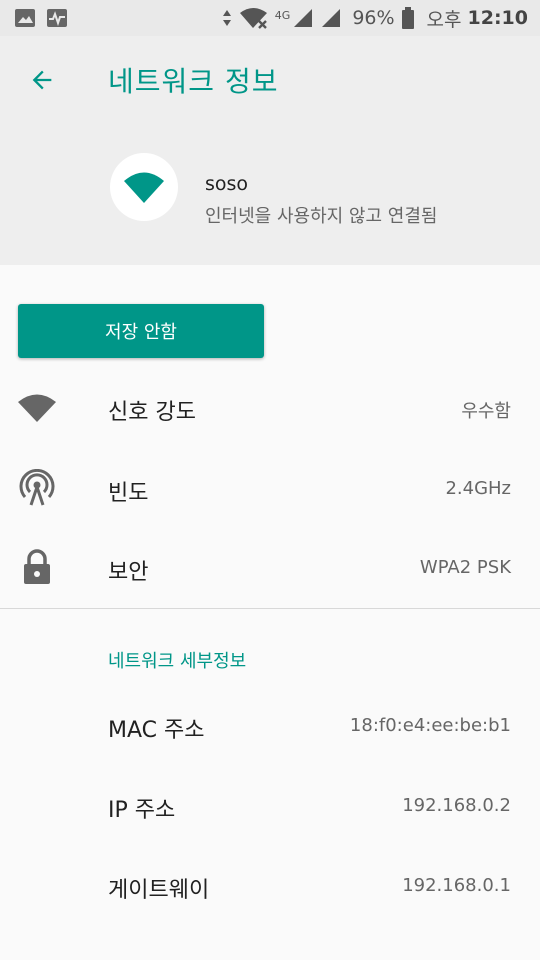 The height and width of the screenshot is (960, 540). What do you see at coordinates (141, 331) in the screenshot?
I see `forget-network-button: 저장 안함` at bounding box center [141, 331].